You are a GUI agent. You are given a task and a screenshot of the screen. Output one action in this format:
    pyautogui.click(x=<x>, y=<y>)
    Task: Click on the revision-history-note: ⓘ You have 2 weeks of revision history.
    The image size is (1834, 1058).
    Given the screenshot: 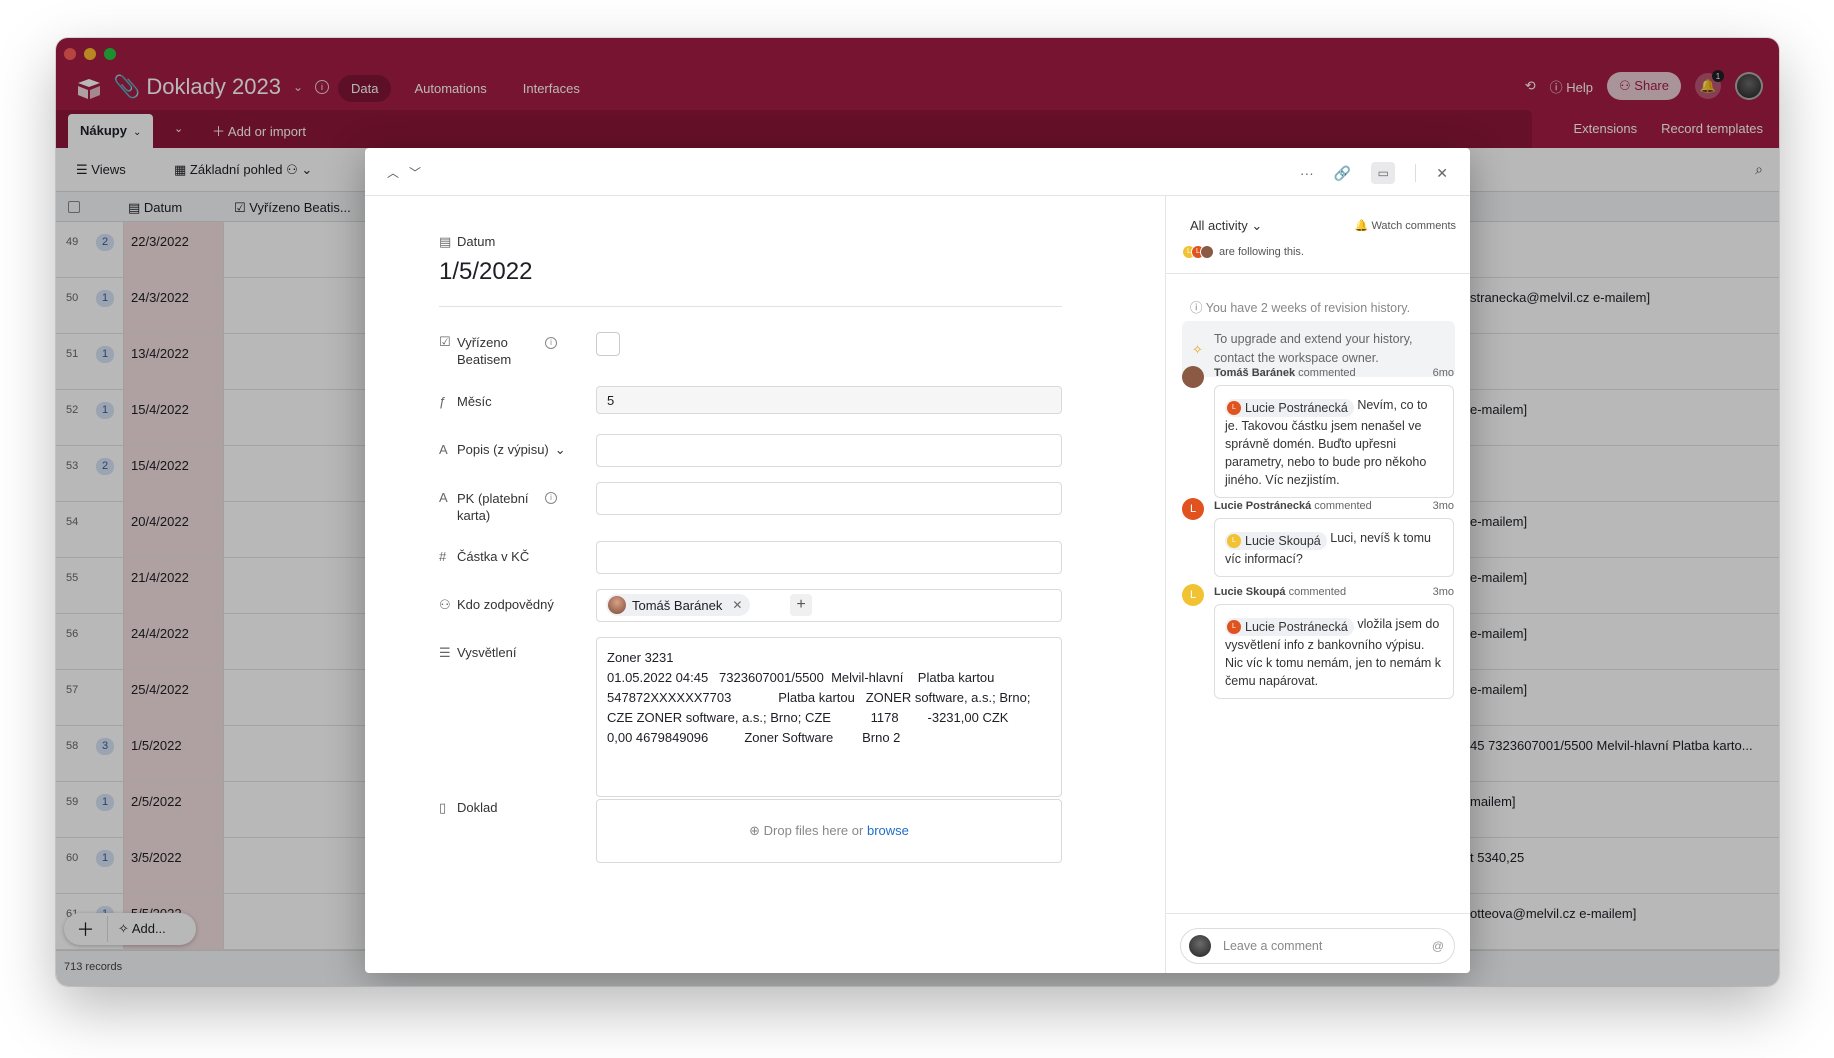 What is the action you would take?
    pyautogui.click(x=1300, y=308)
    